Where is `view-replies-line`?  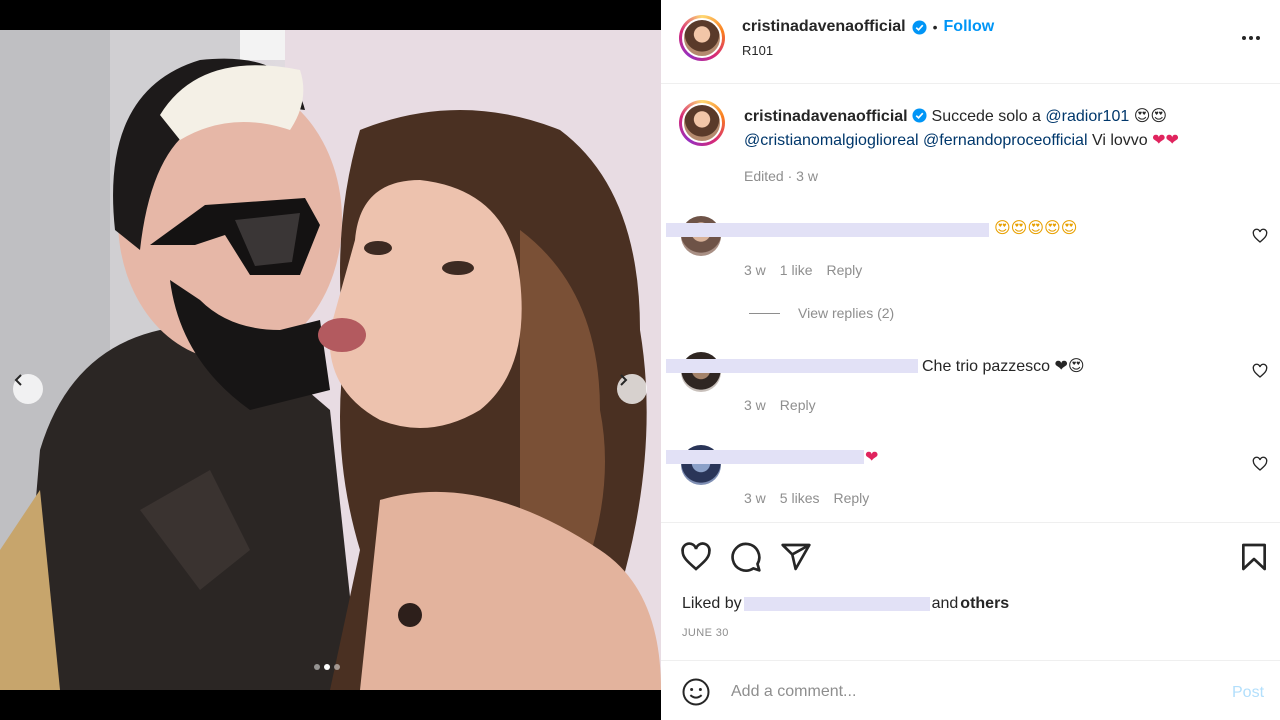
view-replies-line is located at coordinates (764, 313).